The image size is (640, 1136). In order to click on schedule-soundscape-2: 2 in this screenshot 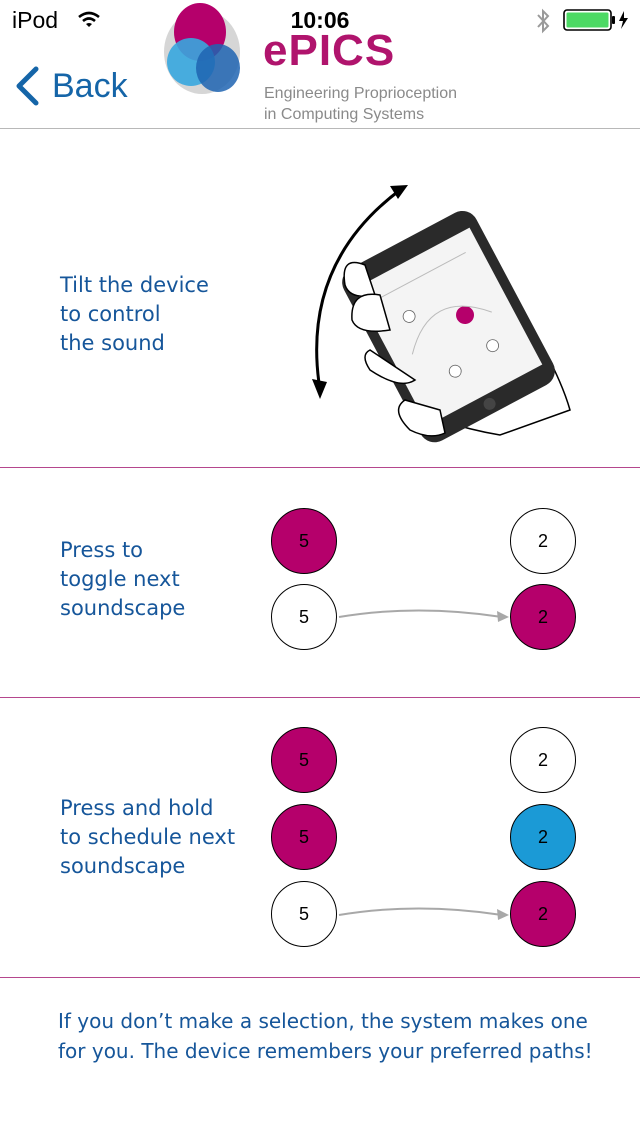, I will do `click(543, 760)`.